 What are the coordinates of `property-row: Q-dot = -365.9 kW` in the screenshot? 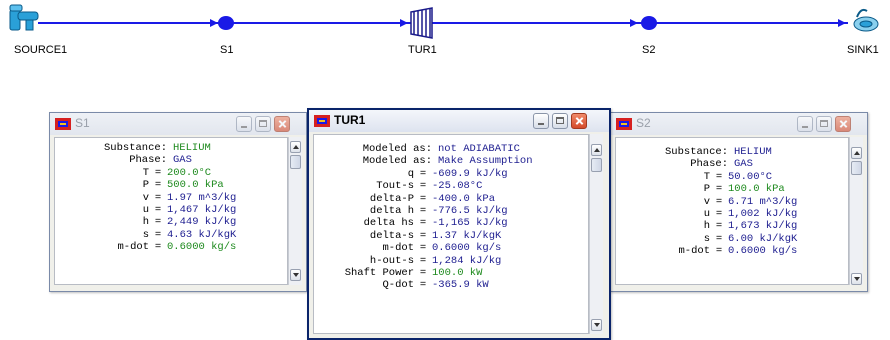 It's located at (451, 285).